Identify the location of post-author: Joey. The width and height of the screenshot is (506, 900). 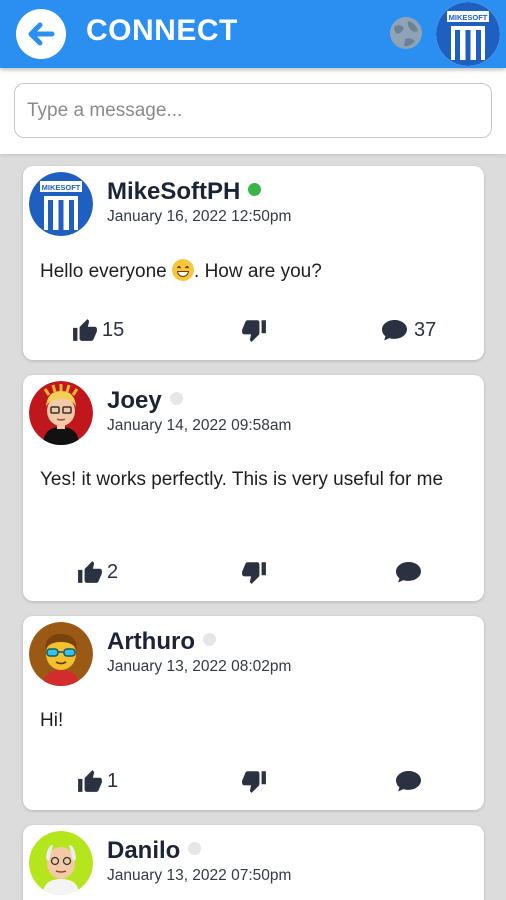
(145, 401).